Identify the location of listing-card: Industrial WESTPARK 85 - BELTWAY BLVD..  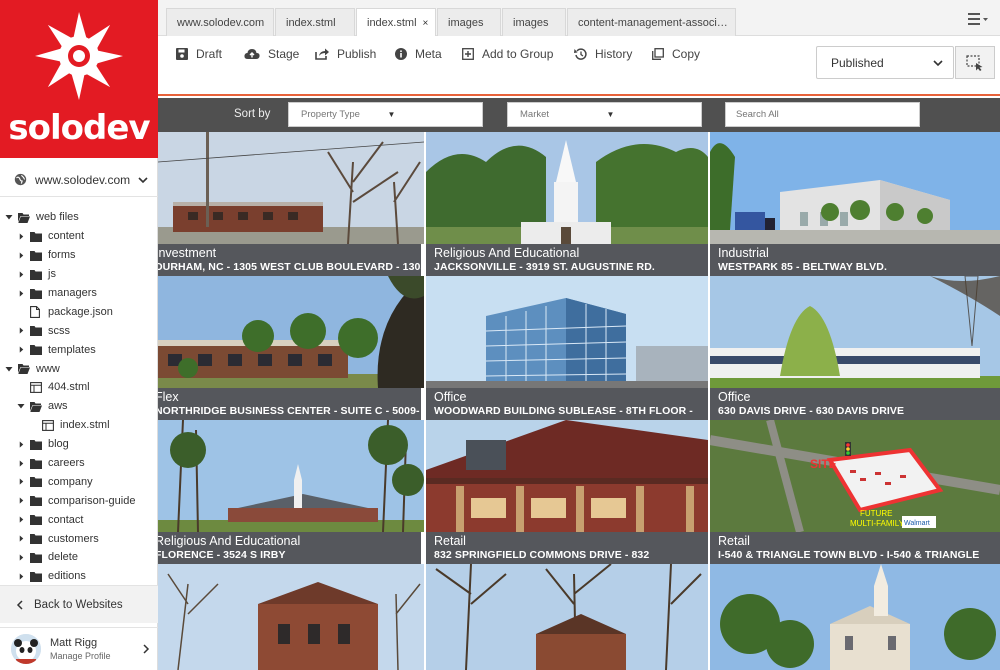
(855, 204).